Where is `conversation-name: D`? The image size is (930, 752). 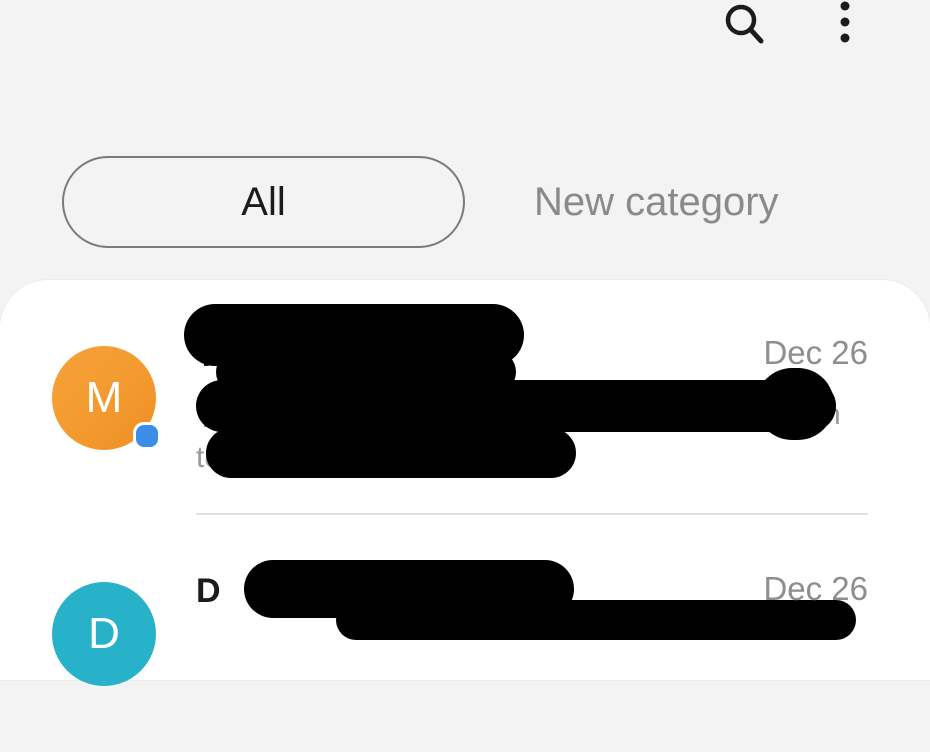 conversation-name: D is located at coordinates (208, 591).